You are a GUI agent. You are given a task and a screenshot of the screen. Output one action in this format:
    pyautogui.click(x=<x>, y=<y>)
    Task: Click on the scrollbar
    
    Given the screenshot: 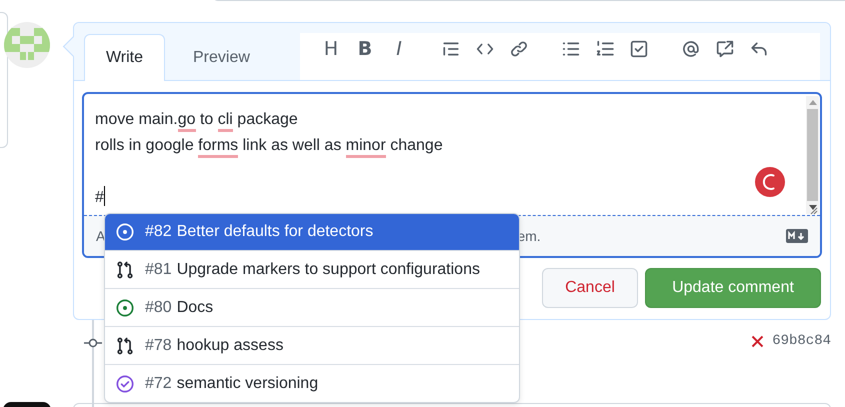 What is the action you would take?
    pyautogui.click(x=812, y=155)
    